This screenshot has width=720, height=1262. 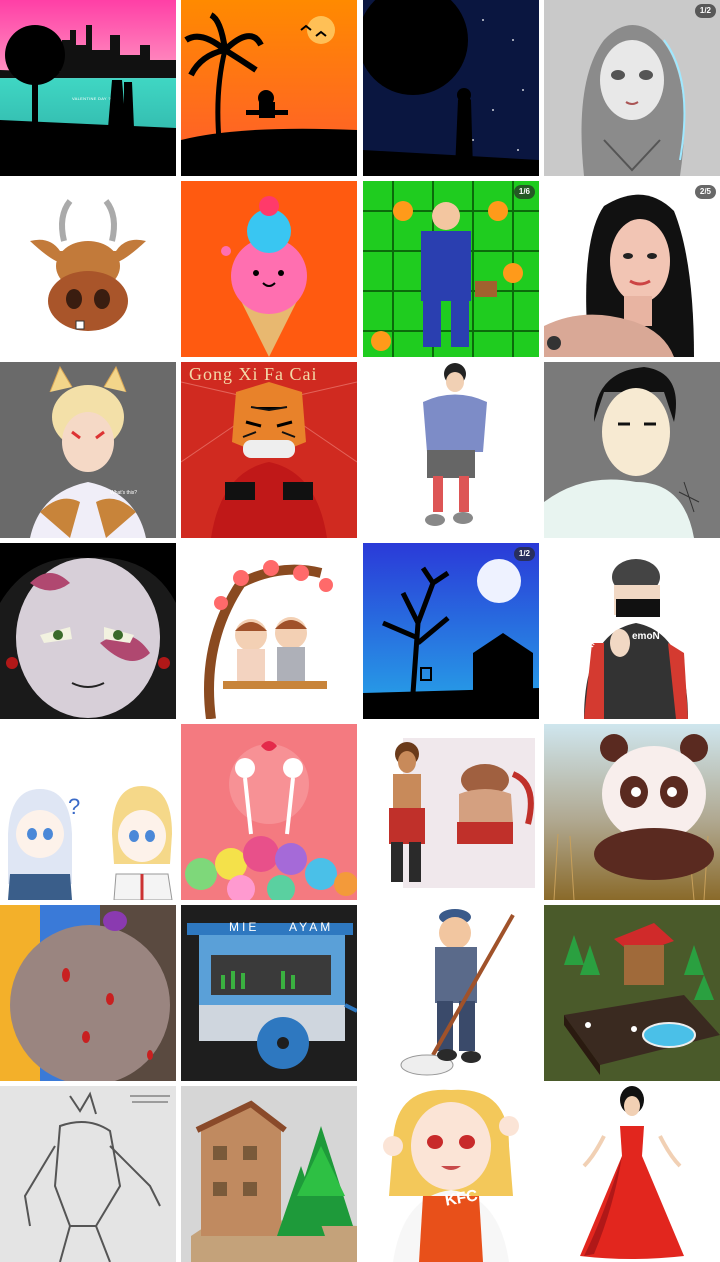 I want to click on artwork-tile: MIE AYAM, so click(x=269, y=993).